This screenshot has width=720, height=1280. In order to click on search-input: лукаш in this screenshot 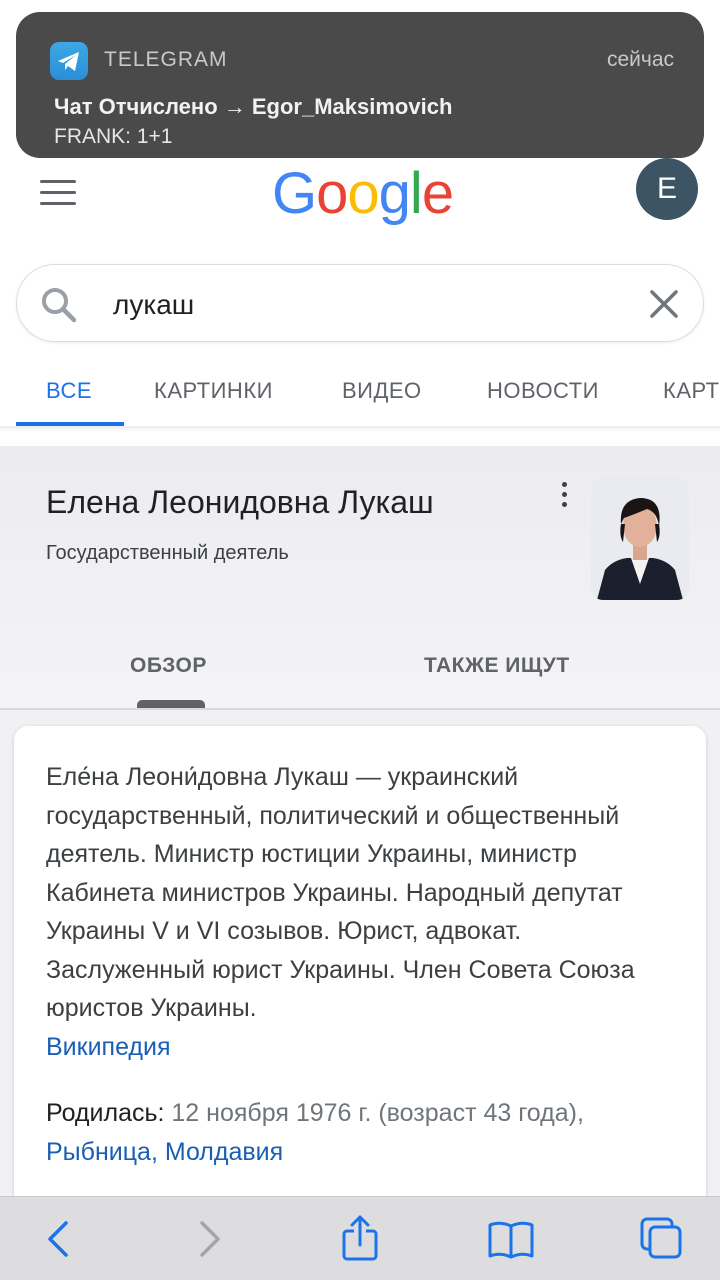, I will do `click(153, 305)`.